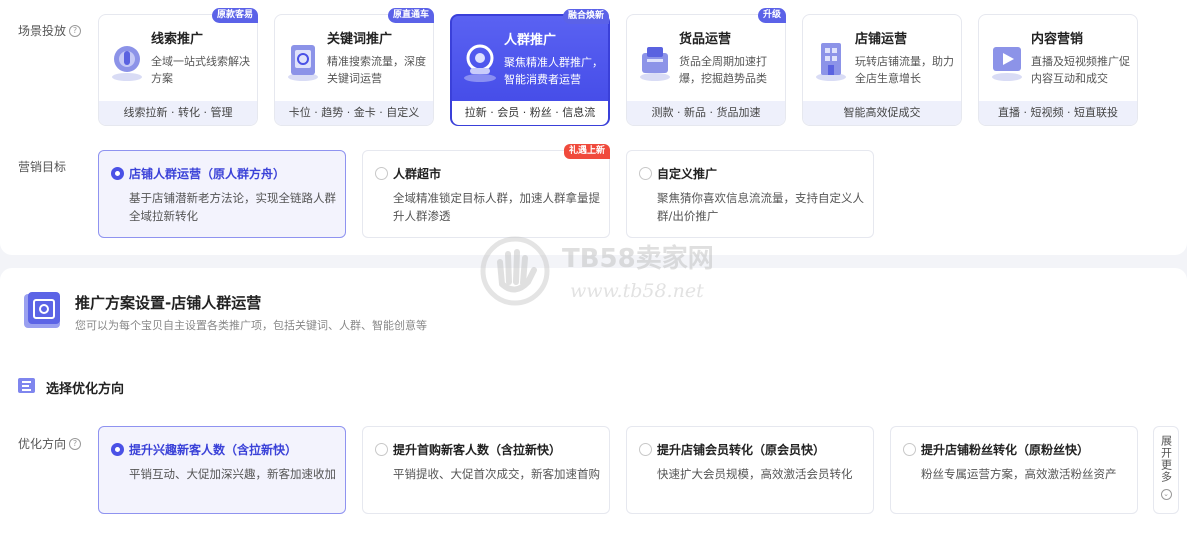 This screenshot has width=1187, height=542. What do you see at coordinates (232, 474) in the screenshot?
I see `option-desc: 平销互动、大促加深兴趣，新客加速收加` at bounding box center [232, 474].